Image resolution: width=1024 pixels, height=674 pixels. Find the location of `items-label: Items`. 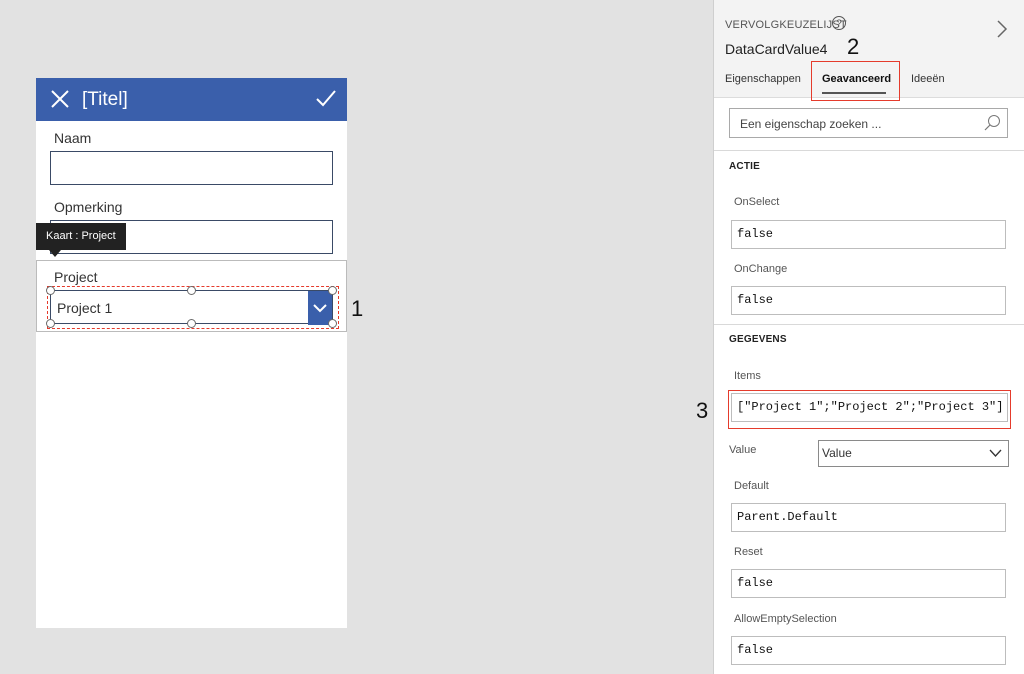

items-label: Items is located at coordinates (747, 376).